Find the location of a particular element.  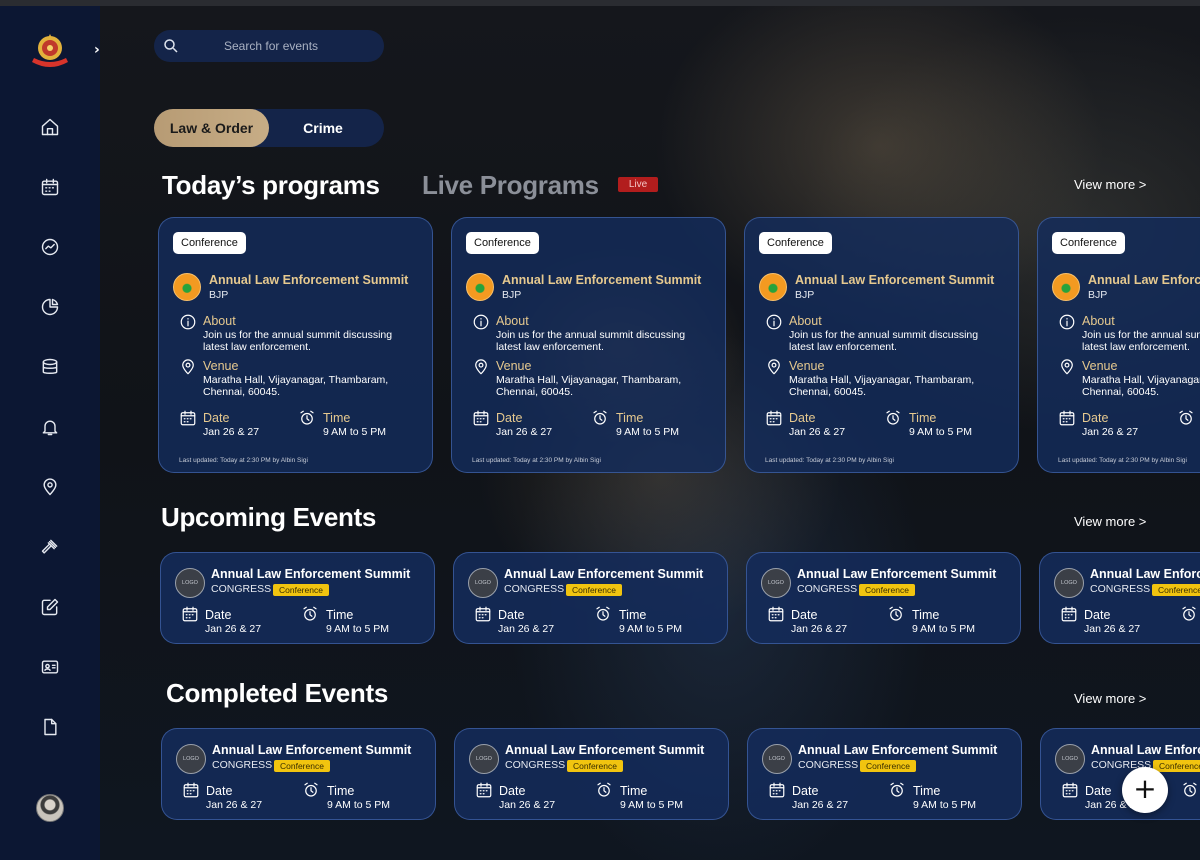

analytics-icon is located at coordinates (50, 247).